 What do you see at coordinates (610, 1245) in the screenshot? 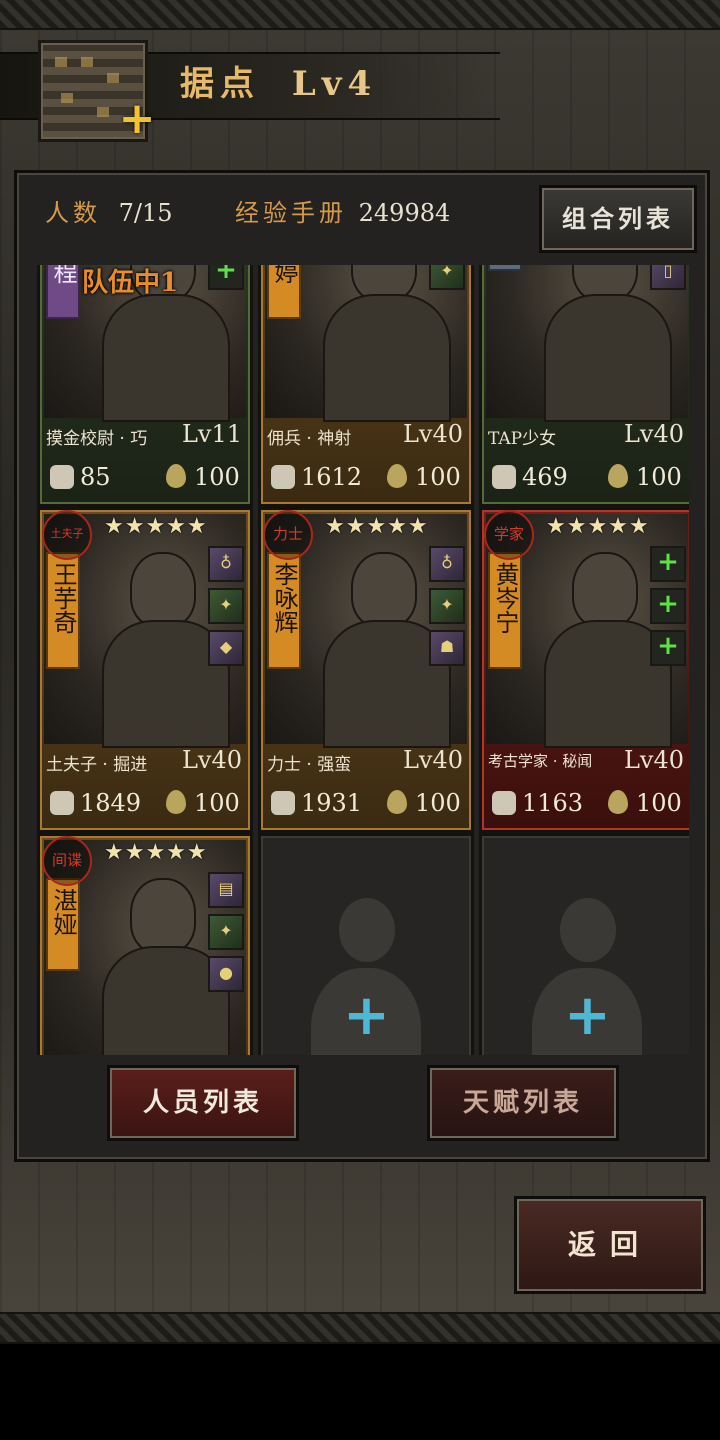
I see `back-button: 返回` at bounding box center [610, 1245].